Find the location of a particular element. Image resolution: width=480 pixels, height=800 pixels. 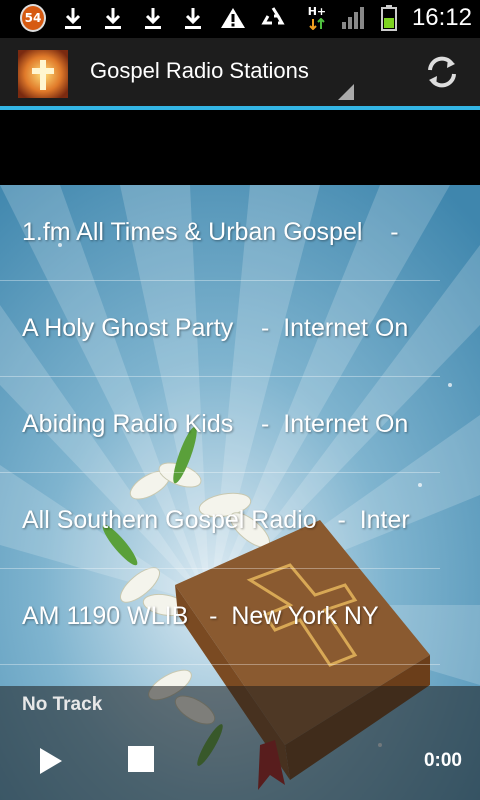

refresh-icon is located at coordinates (442, 72).